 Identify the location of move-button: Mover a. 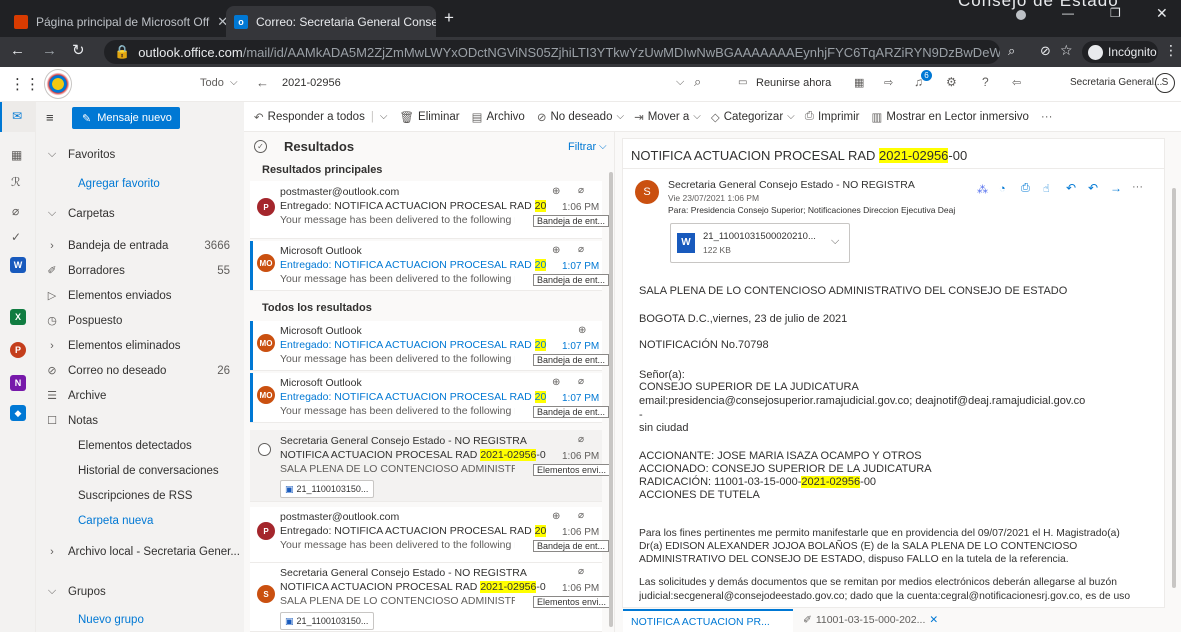
(669, 117).